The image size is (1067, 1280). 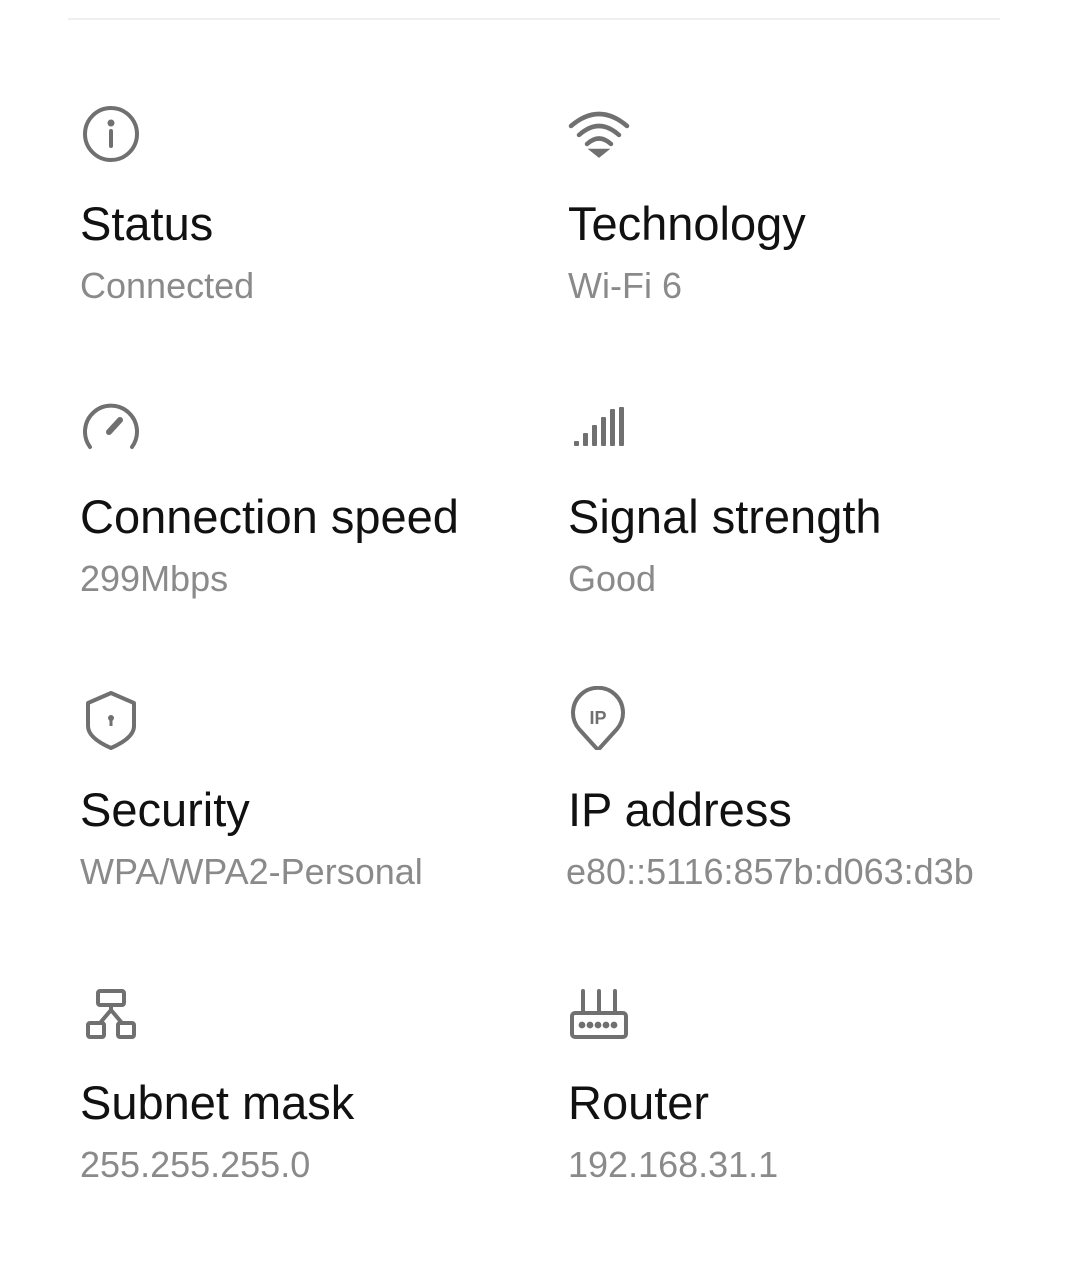 What do you see at coordinates (154, 578) in the screenshot?
I see `connection-speed-value: 299Mbps` at bounding box center [154, 578].